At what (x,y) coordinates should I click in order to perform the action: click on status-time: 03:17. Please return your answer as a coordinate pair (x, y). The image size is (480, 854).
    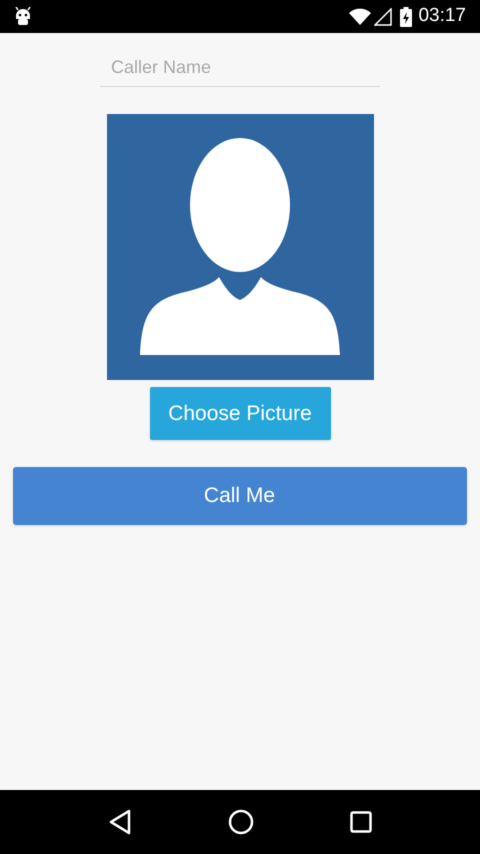
    Looking at the image, I should click on (442, 16).